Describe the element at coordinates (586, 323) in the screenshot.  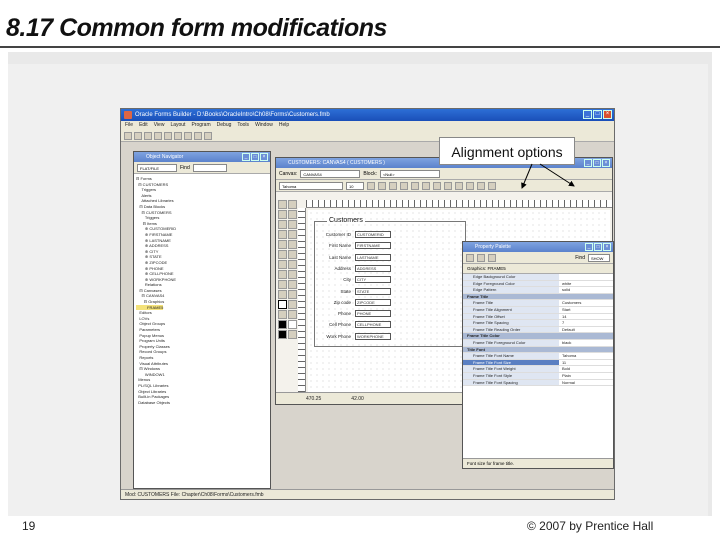
I see `property-value: 7` at that location.